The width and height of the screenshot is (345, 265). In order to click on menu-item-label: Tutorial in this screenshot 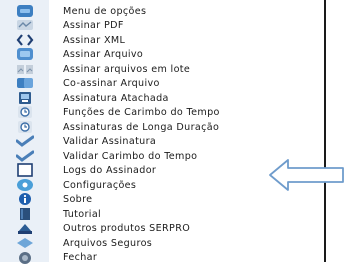, I will do `click(82, 214)`.